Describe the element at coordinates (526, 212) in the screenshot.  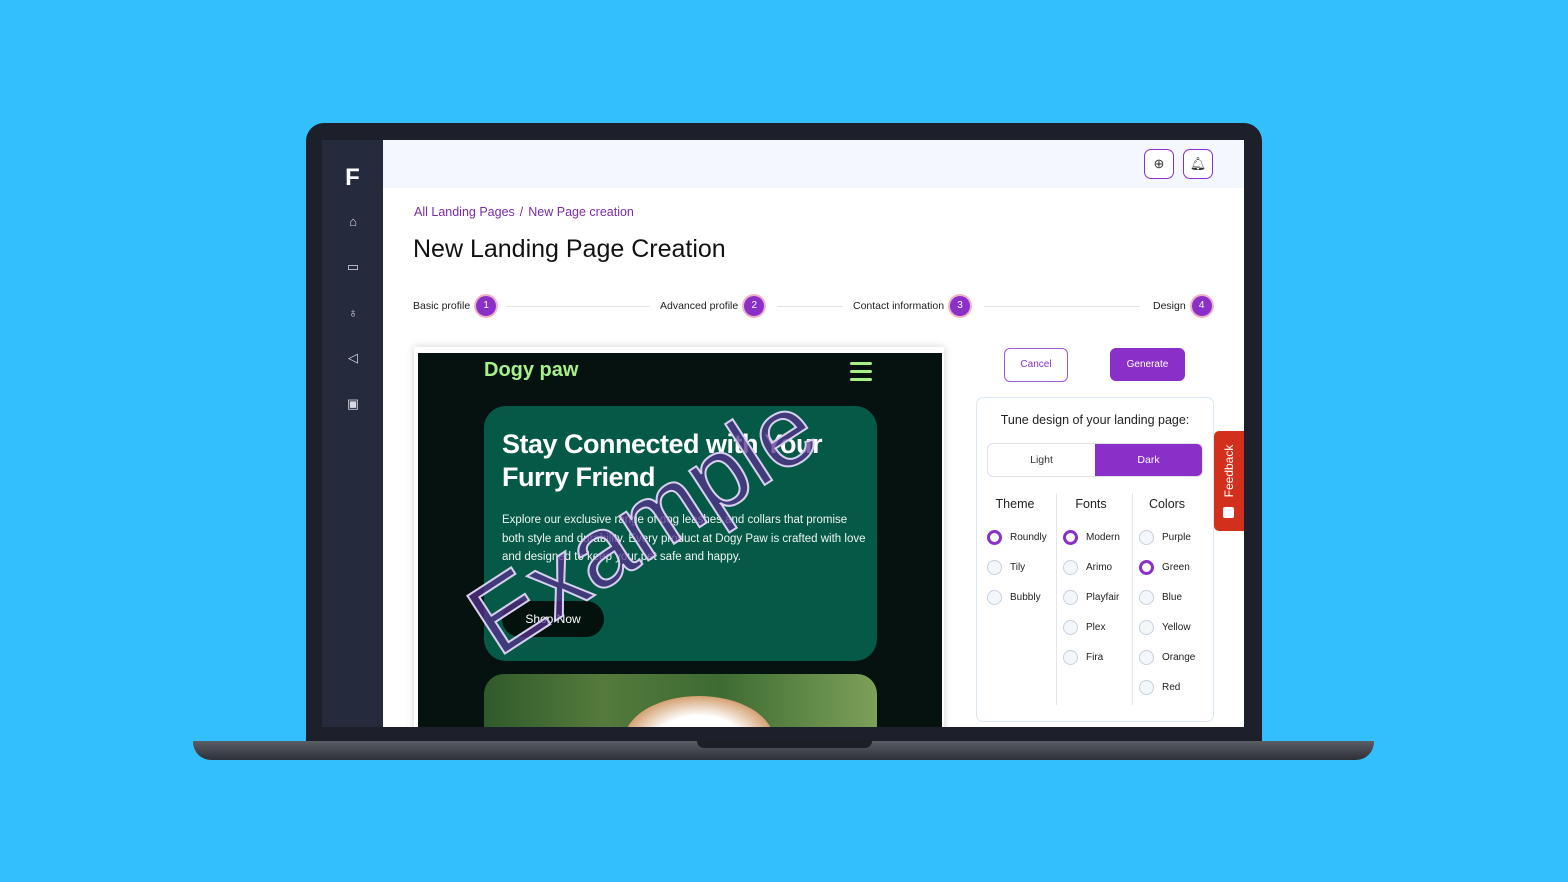
I see `breadcrumb: All Landing Pages / New Page creation` at that location.